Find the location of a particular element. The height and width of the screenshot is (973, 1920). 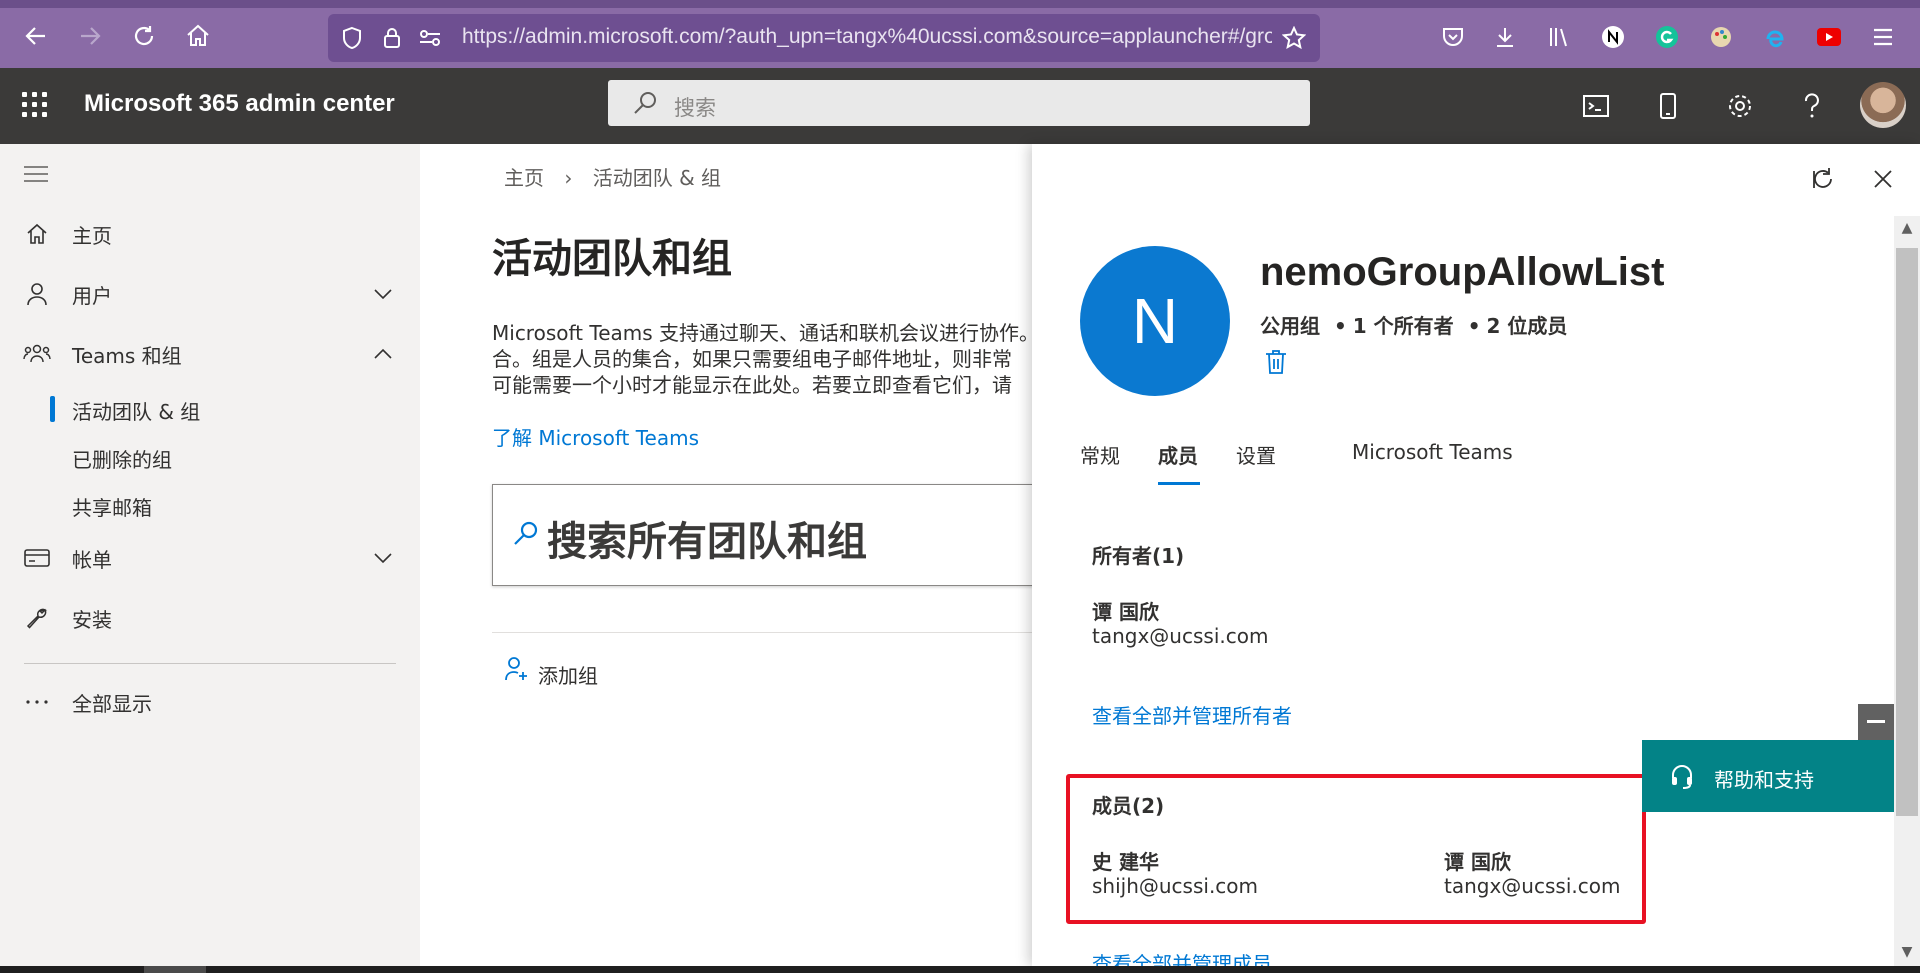

youtube-icon is located at coordinates (1829, 37).